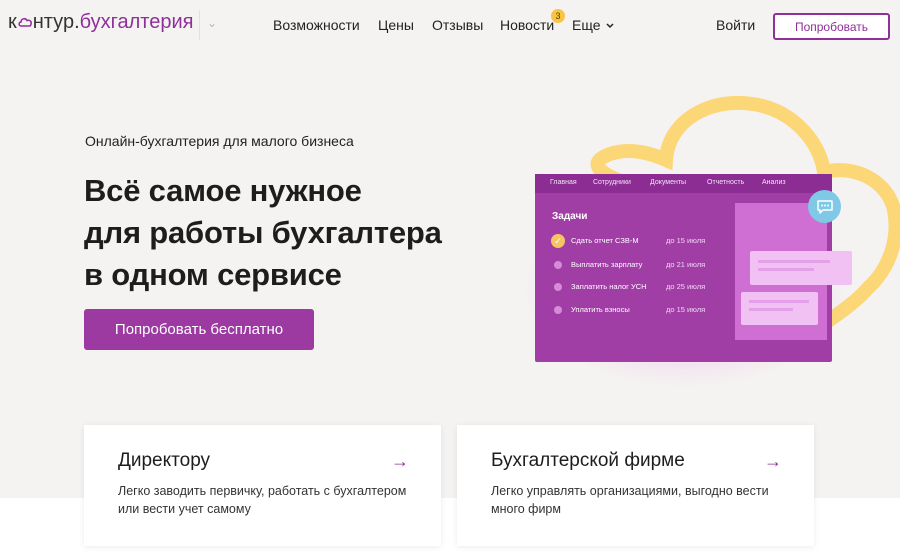  What do you see at coordinates (612, 182) in the screenshot?
I see `app-tab: Сотрудники` at bounding box center [612, 182].